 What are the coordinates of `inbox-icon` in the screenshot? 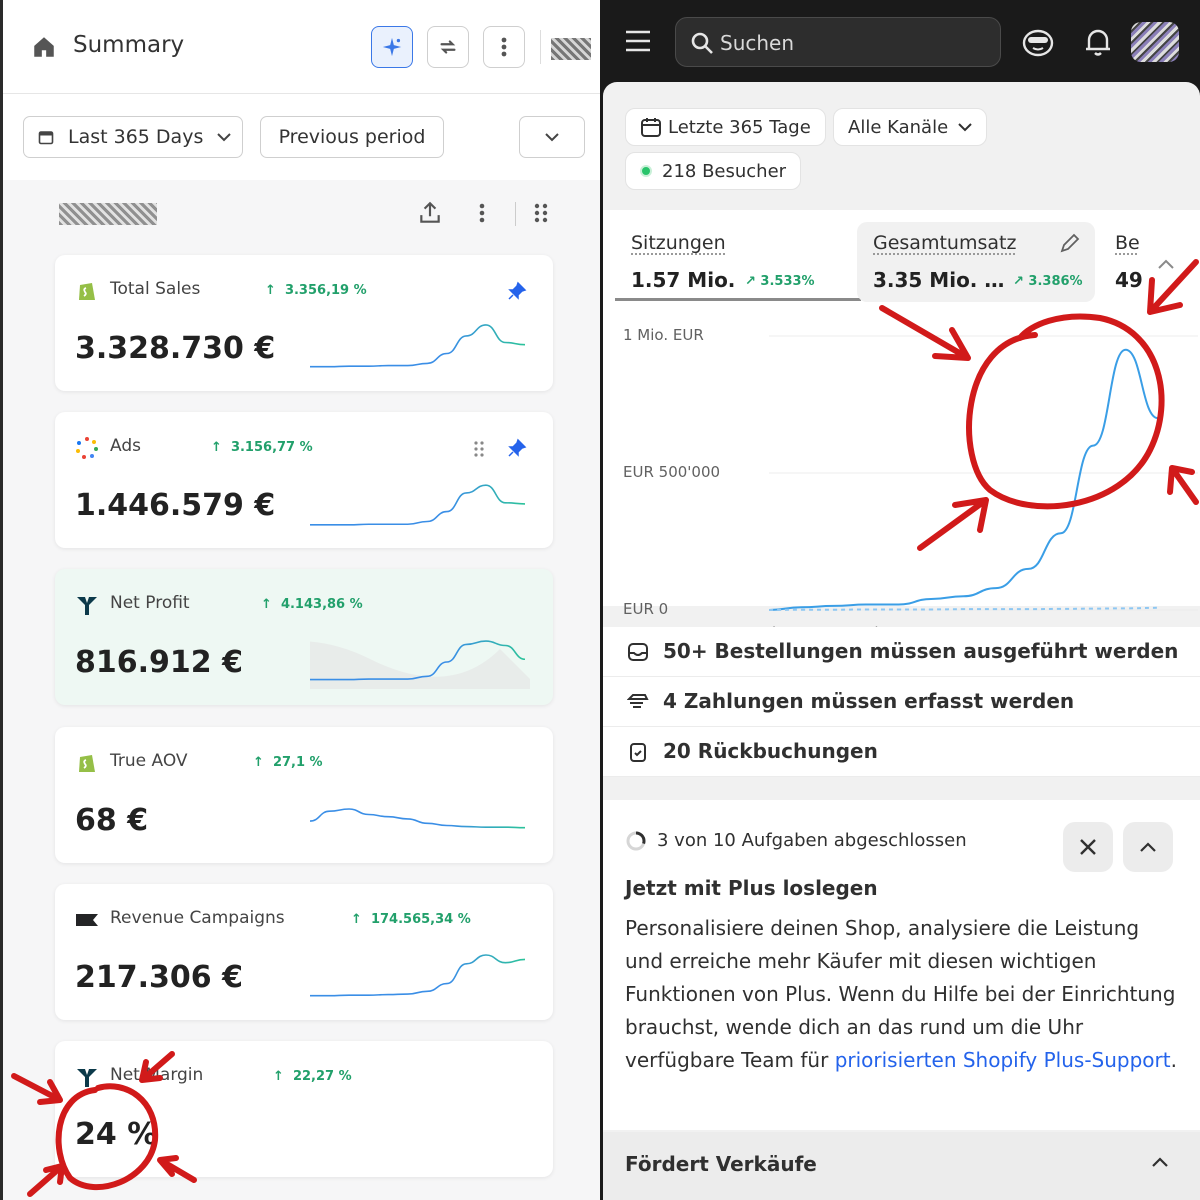 It's located at (638, 652).